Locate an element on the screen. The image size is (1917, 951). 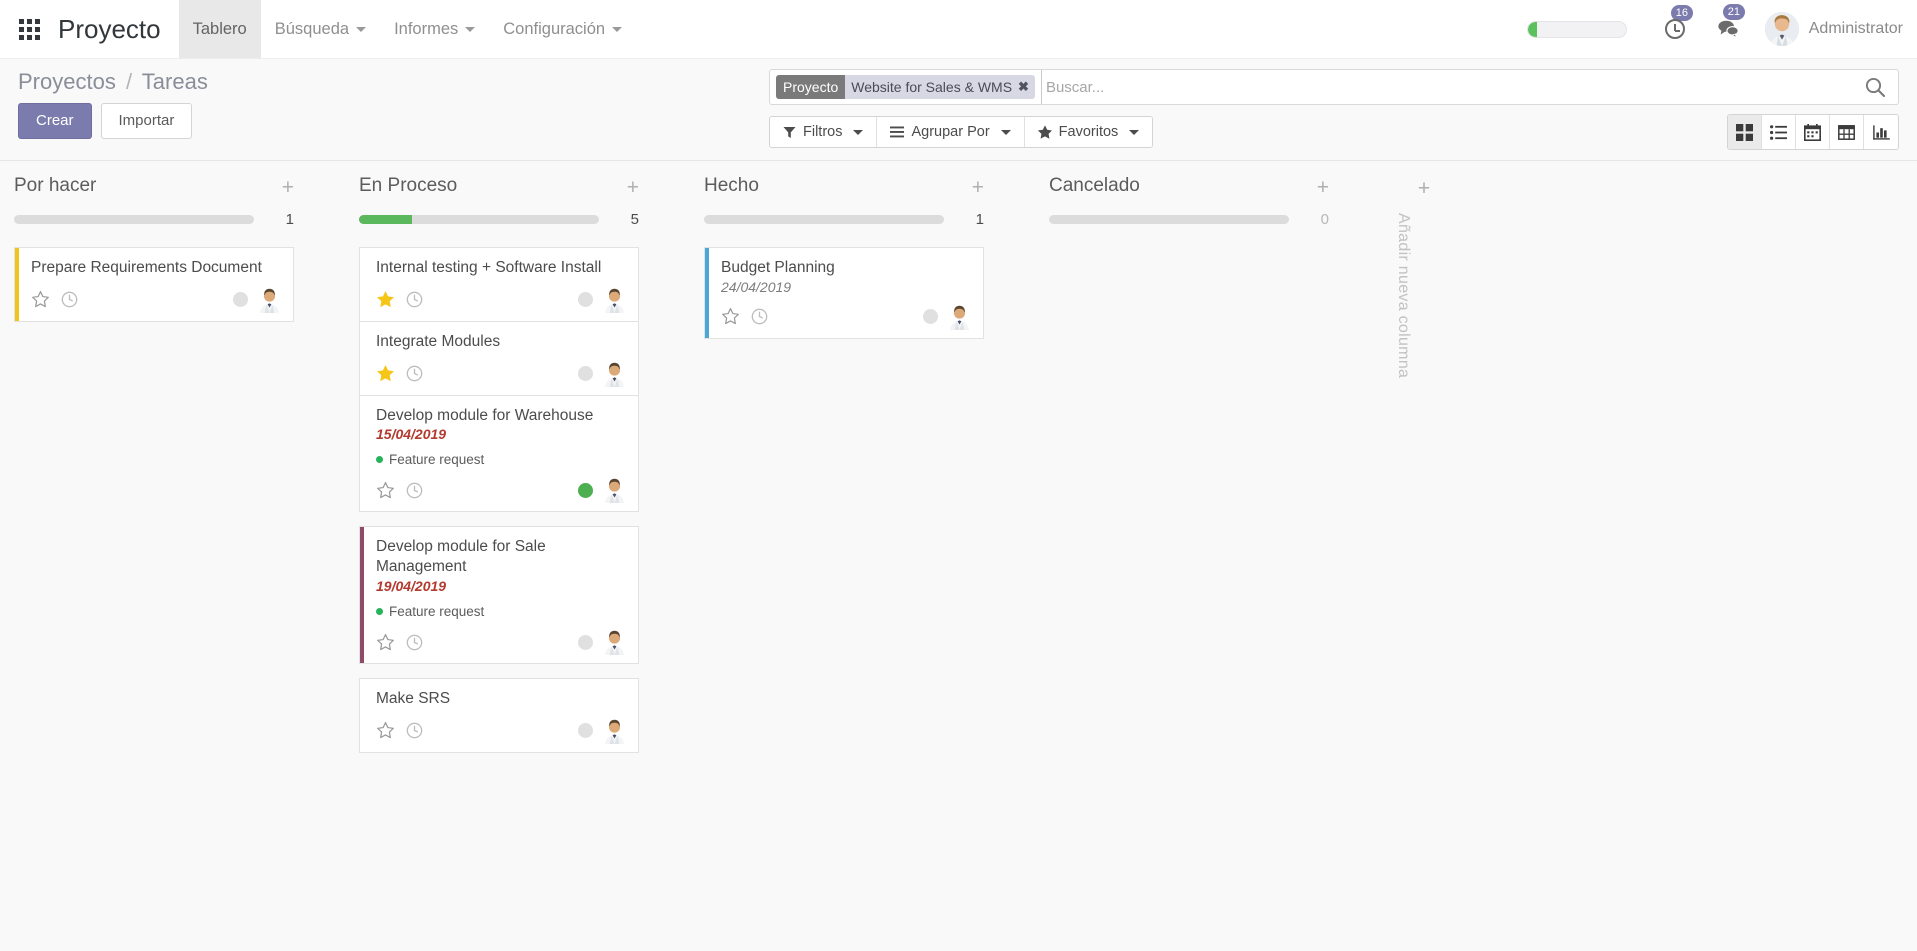
add-column: + Añadir nueva columna is located at coordinates (1424, 276).